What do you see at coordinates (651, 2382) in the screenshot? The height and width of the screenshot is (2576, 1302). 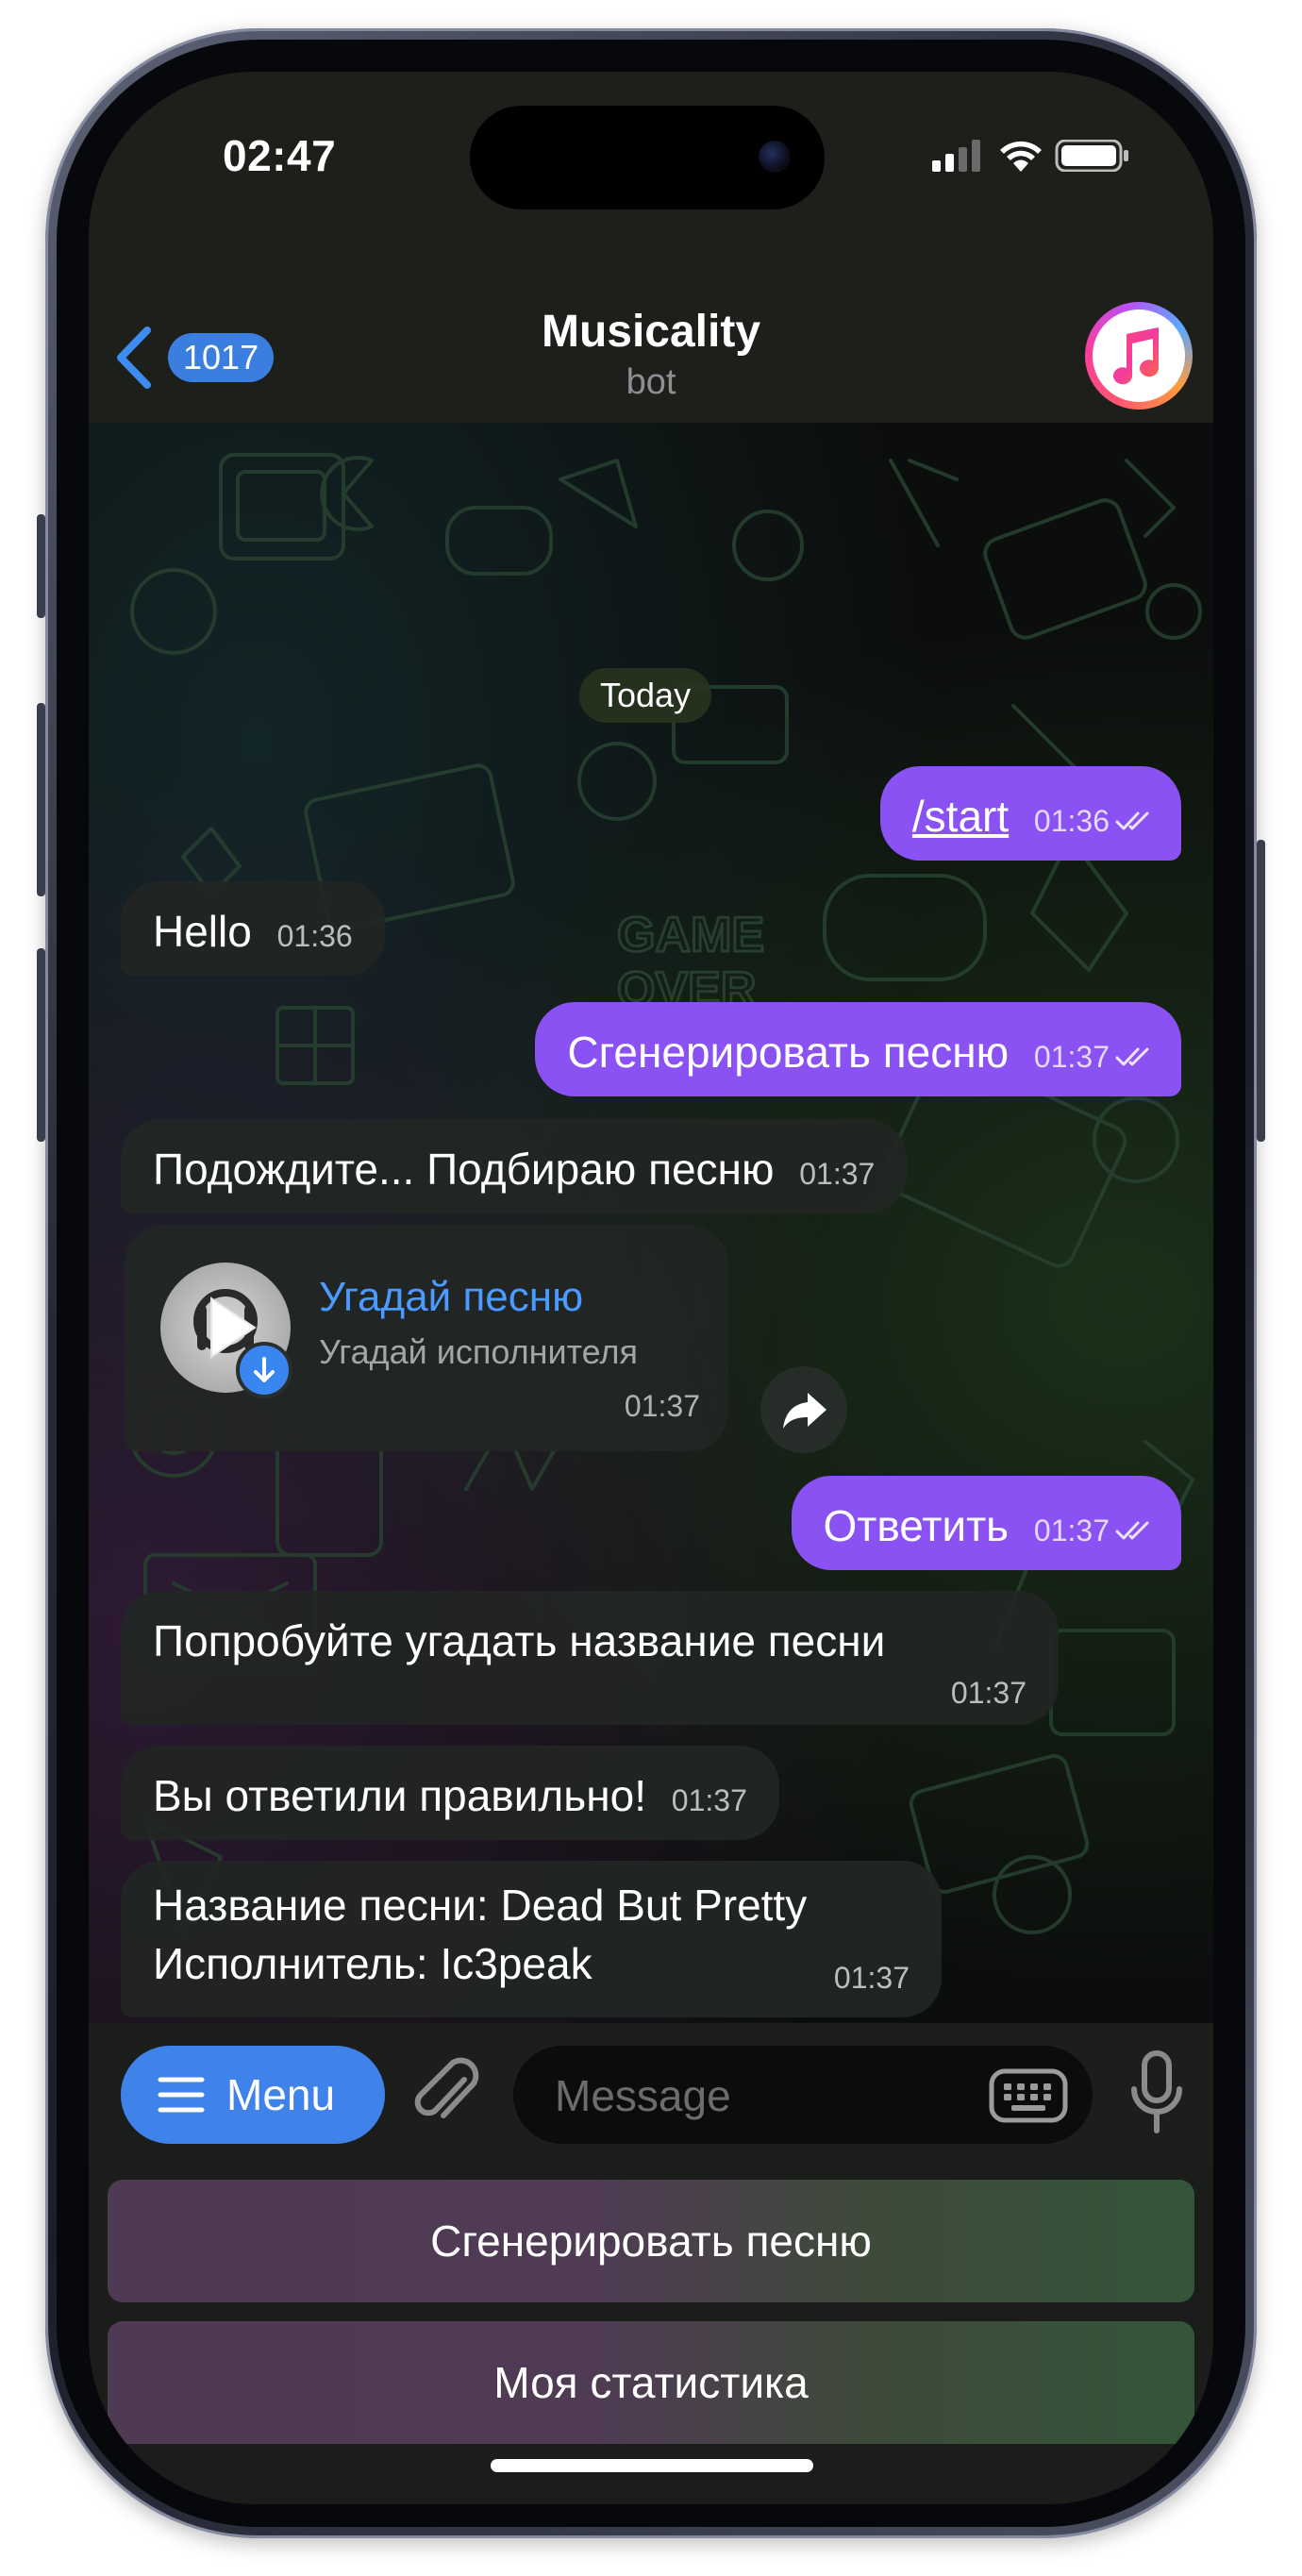 I see `keyboard-button-stats: Моя статистика` at bounding box center [651, 2382].